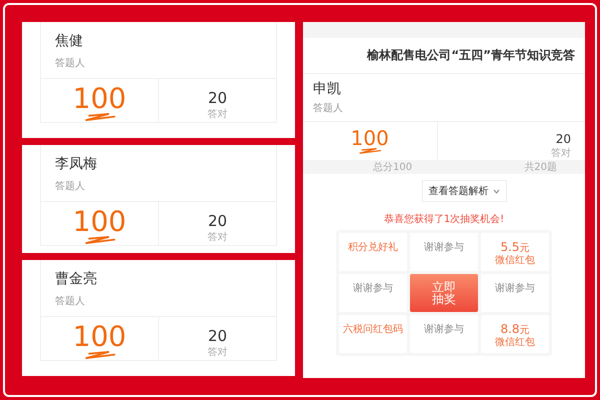 The image size is (600, 400). I want to click on score-underline-icon, so click(369, 151).